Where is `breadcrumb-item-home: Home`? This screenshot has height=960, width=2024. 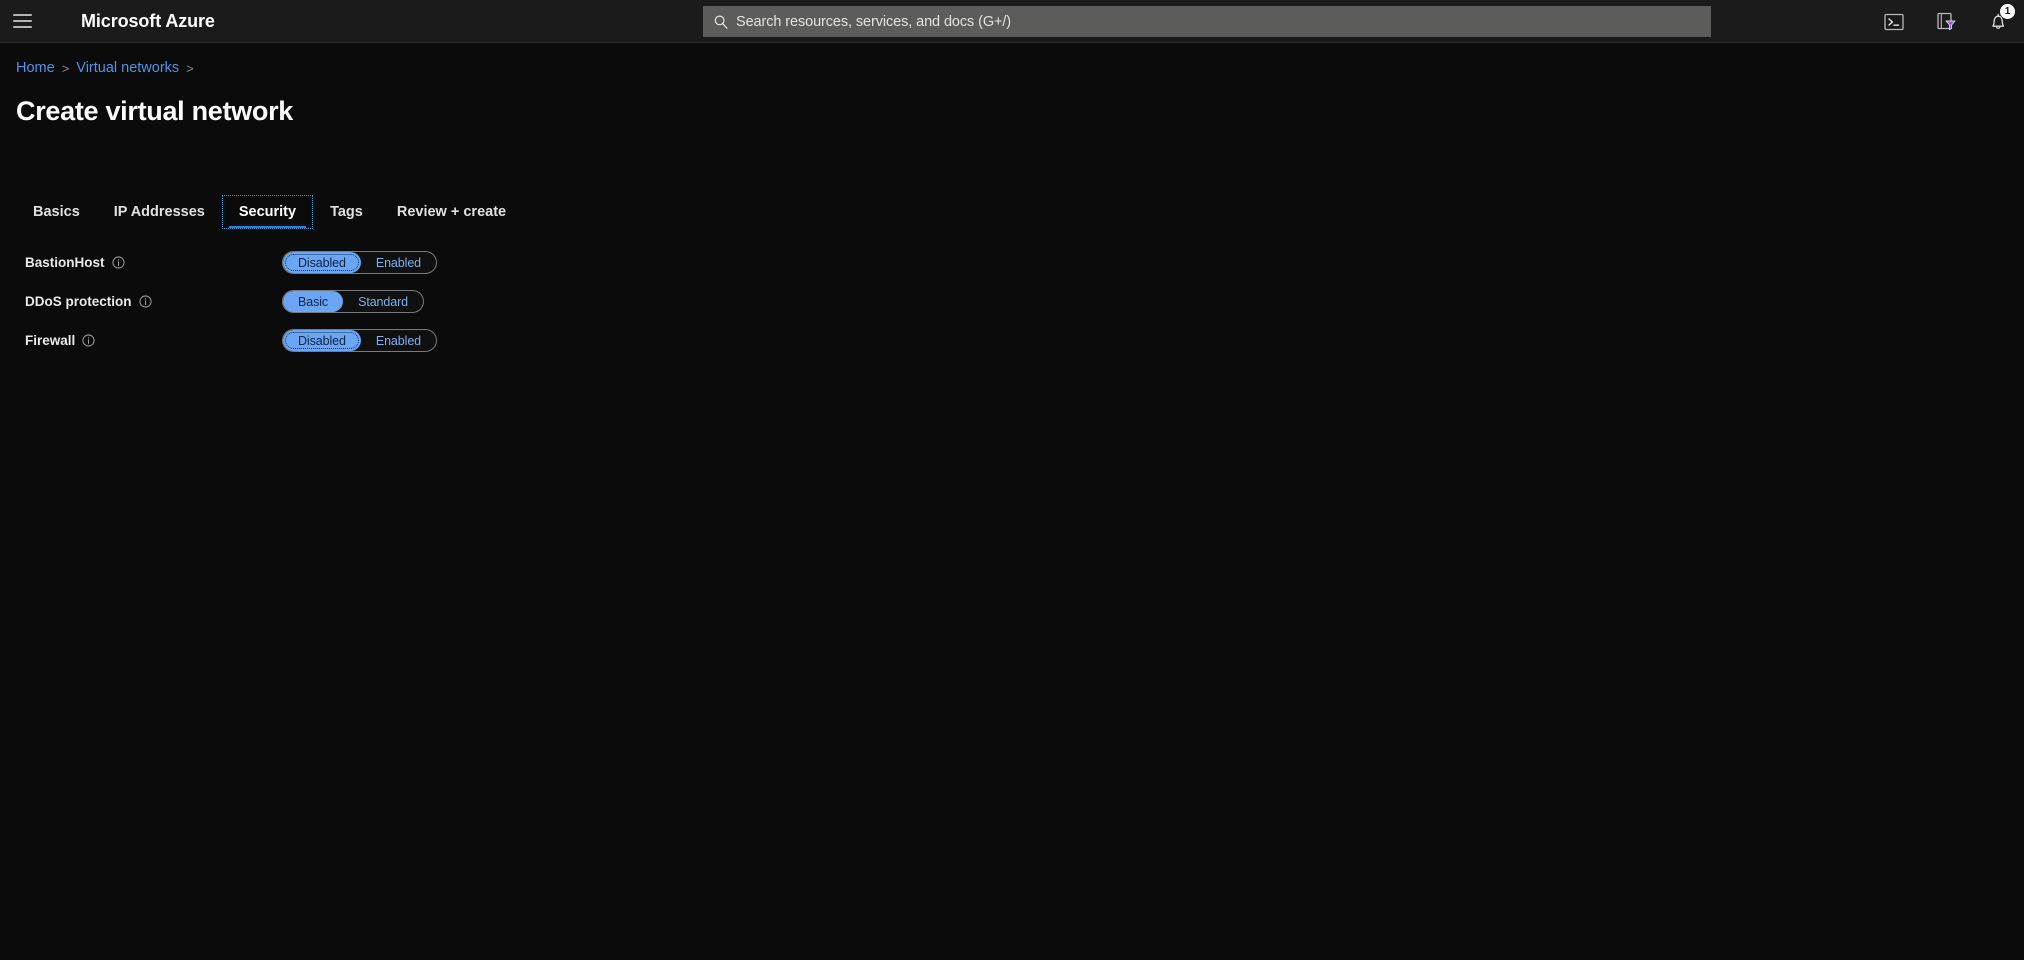 breadcrumb-item-home: Home is located at coordinates (35, 68).